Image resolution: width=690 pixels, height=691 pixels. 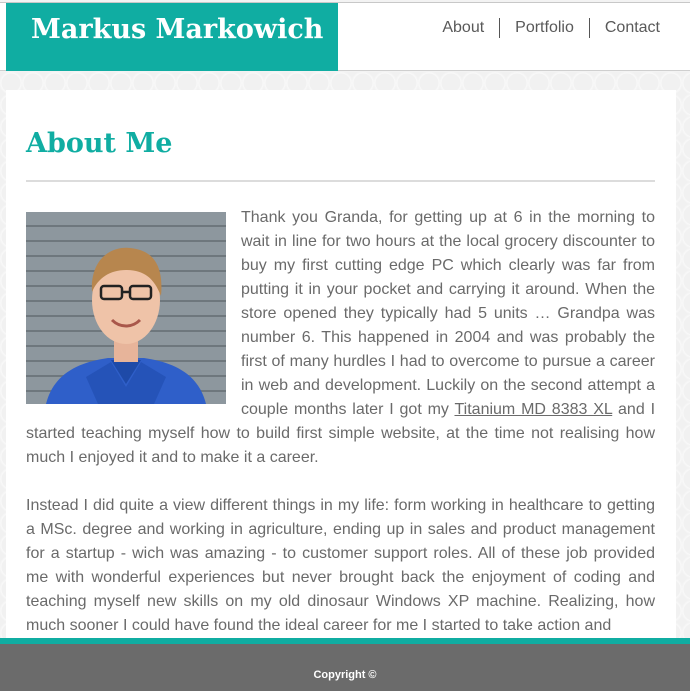 I want to click on profile-photo, so click(x=126, y=308).